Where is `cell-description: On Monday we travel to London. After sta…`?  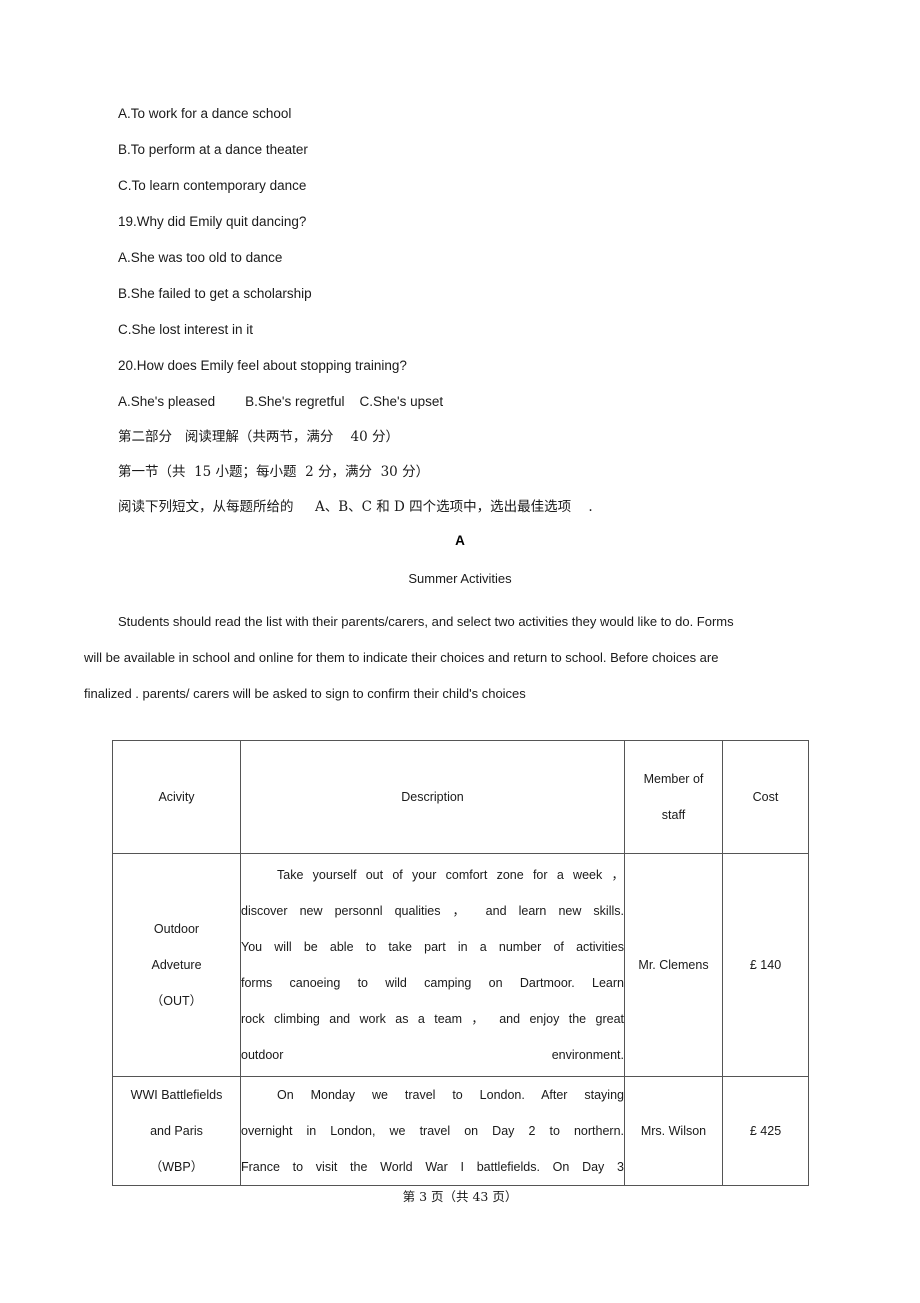
cell-description: On Monday we travel to London. After sta… is located at coordinates (432, 1131).